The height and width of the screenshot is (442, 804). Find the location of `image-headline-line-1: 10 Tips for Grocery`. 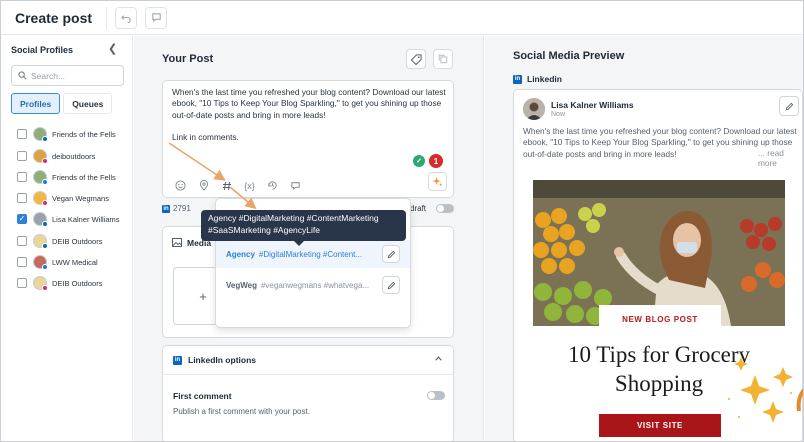

image-headline-line-1: 10 Tips for Grocery is located at coordinates (659, 354).